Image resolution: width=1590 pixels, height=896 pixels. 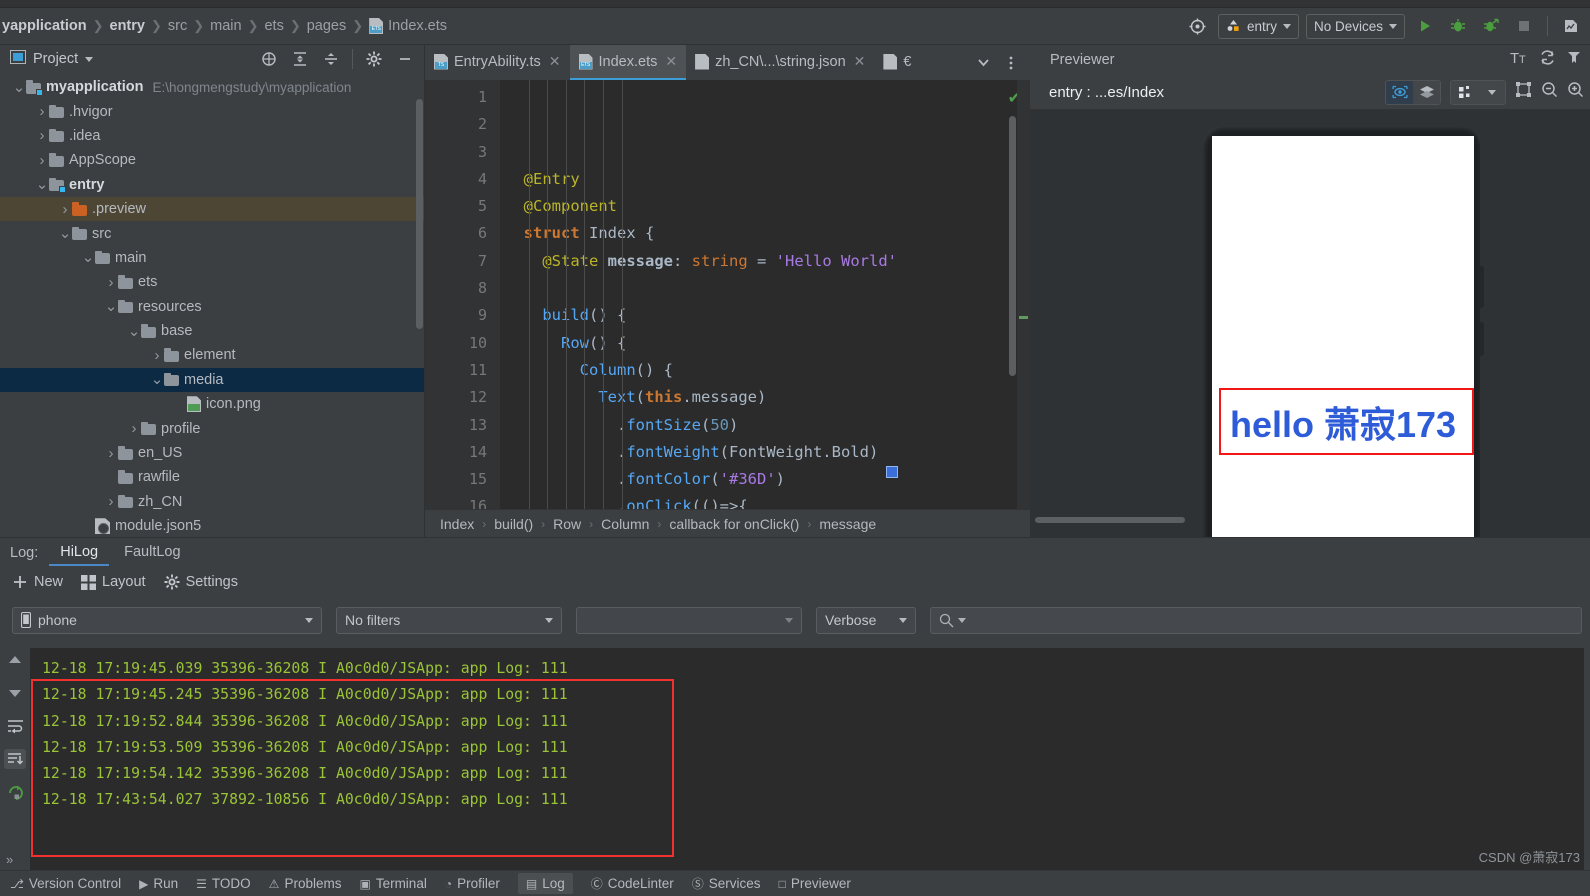 What do you see at coordinates (1011, 63) in the screenshot?
I see `more-vertical-icon` at bounding box center [1011, 63].